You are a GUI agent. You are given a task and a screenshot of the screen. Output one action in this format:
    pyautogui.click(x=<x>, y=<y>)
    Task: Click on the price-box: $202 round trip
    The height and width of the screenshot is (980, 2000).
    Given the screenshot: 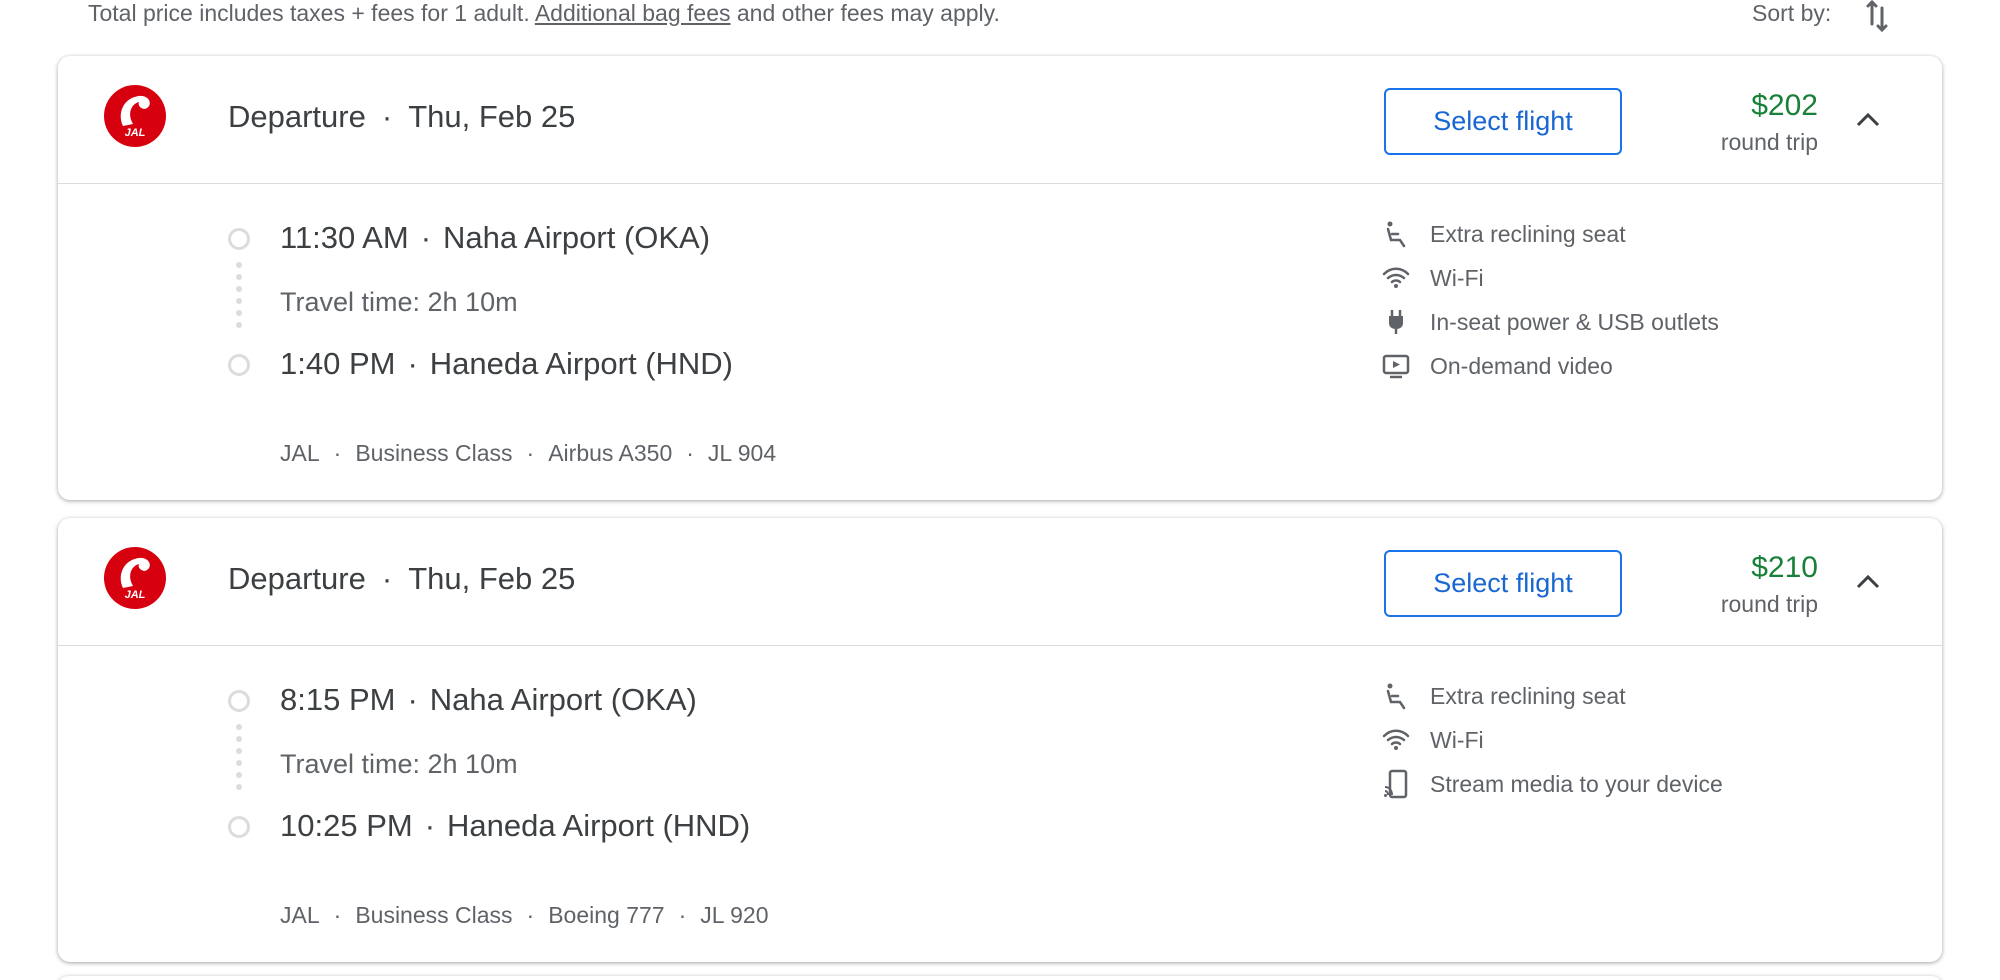 What is the action you would take?
    pyautogui.click(x=1733, y=122)
    